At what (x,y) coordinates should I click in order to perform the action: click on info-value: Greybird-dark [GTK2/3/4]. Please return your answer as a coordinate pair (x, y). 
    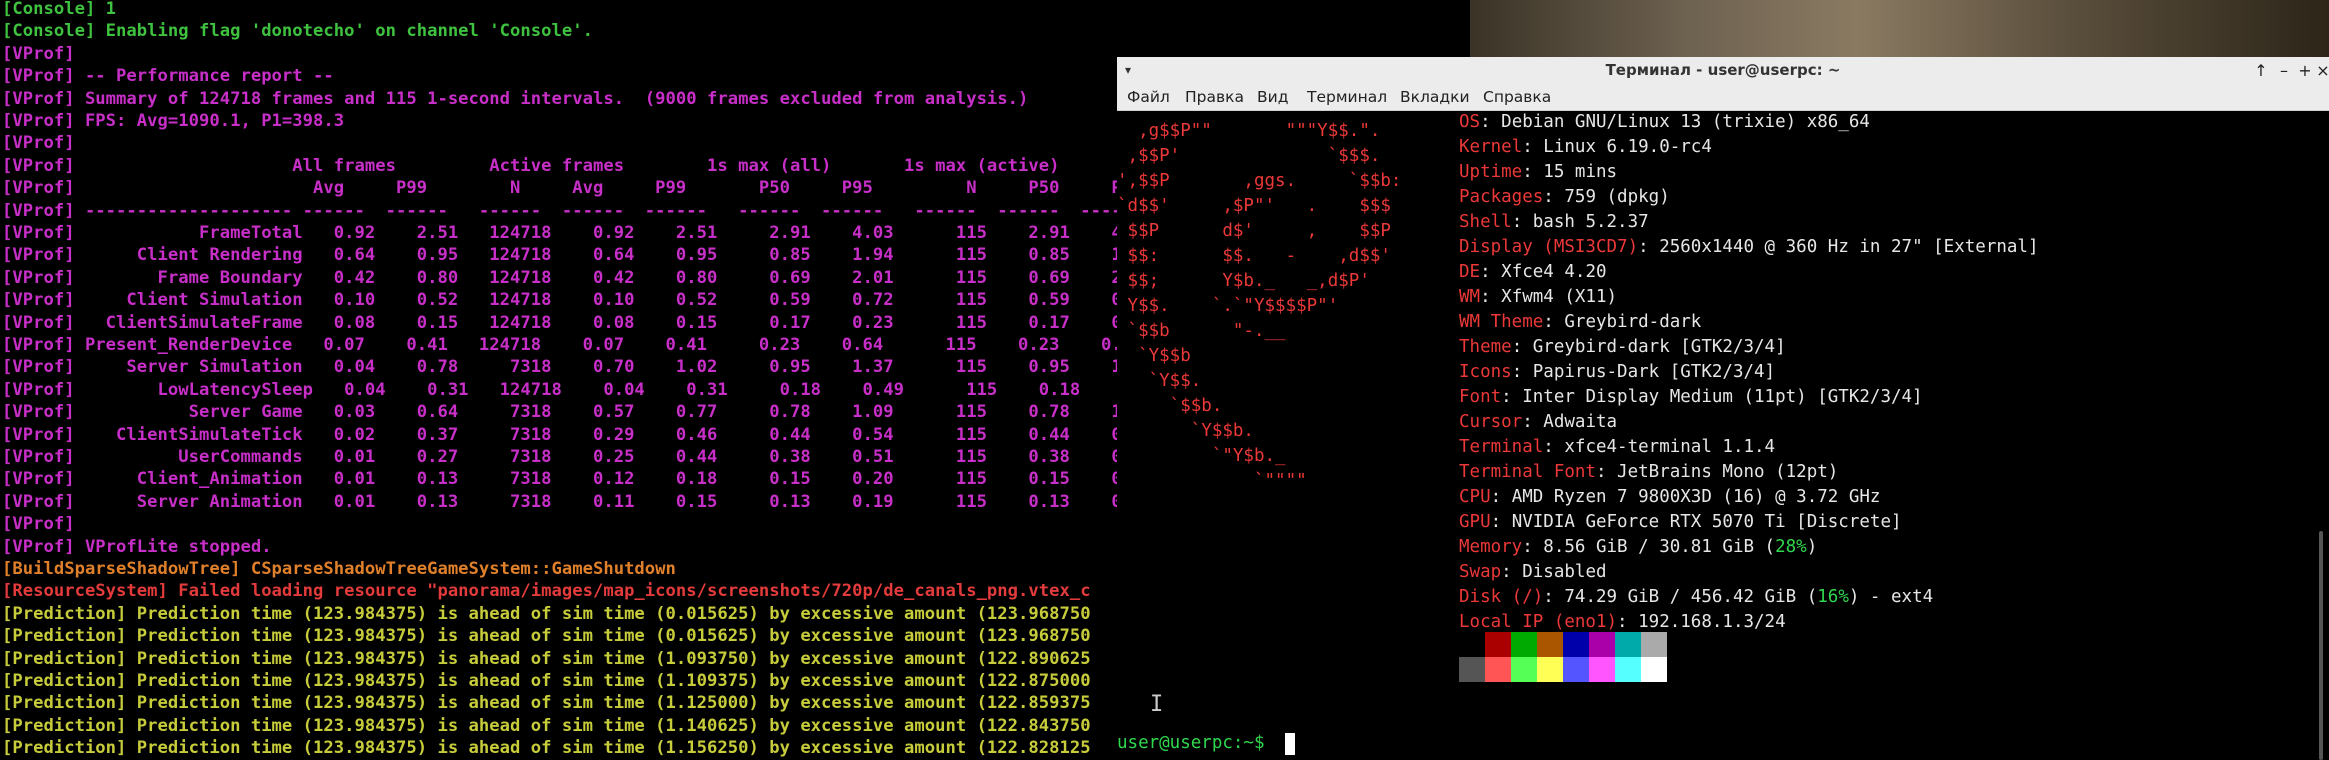
    Looking at the image, I should click on (1659, 347).